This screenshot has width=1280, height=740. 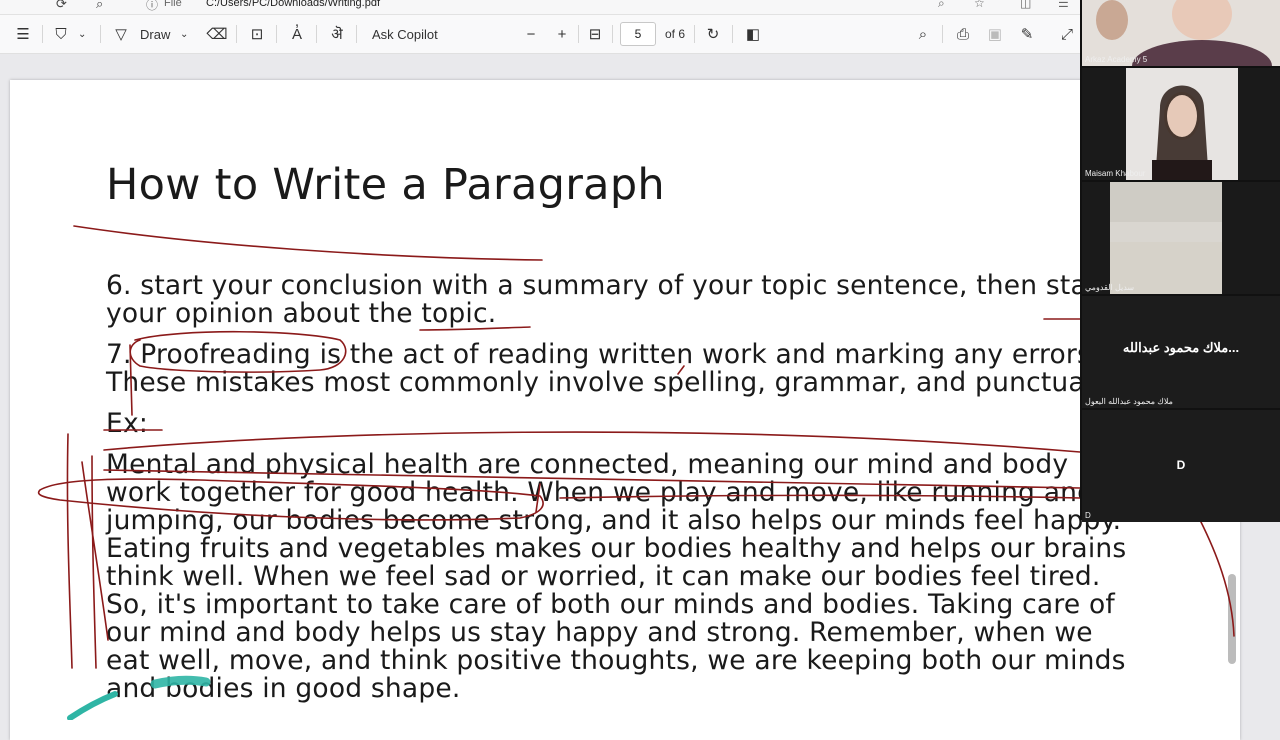 I want to click on vertical-scrollbar, so click(x=1232, y=619).